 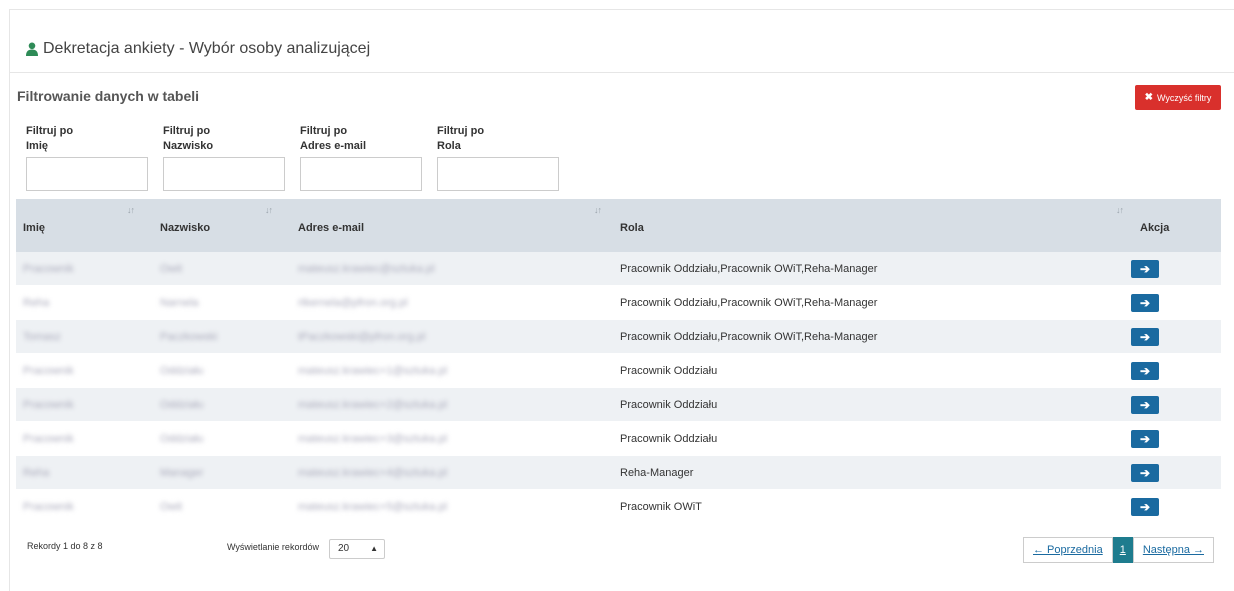 What do you see at coordinates (87, 174) in the screenshot?
I see `filter-imie-input` at bounding box center [87, 174].